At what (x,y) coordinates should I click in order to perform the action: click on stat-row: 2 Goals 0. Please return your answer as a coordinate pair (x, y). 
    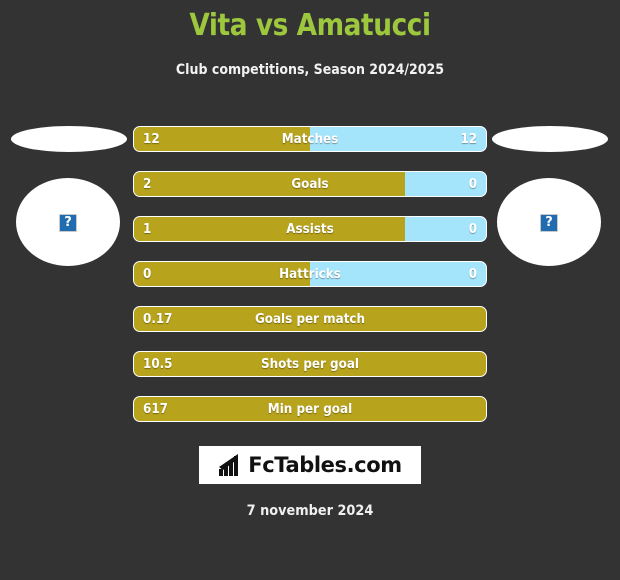
    Looking at the image, I should click on (310, 184).